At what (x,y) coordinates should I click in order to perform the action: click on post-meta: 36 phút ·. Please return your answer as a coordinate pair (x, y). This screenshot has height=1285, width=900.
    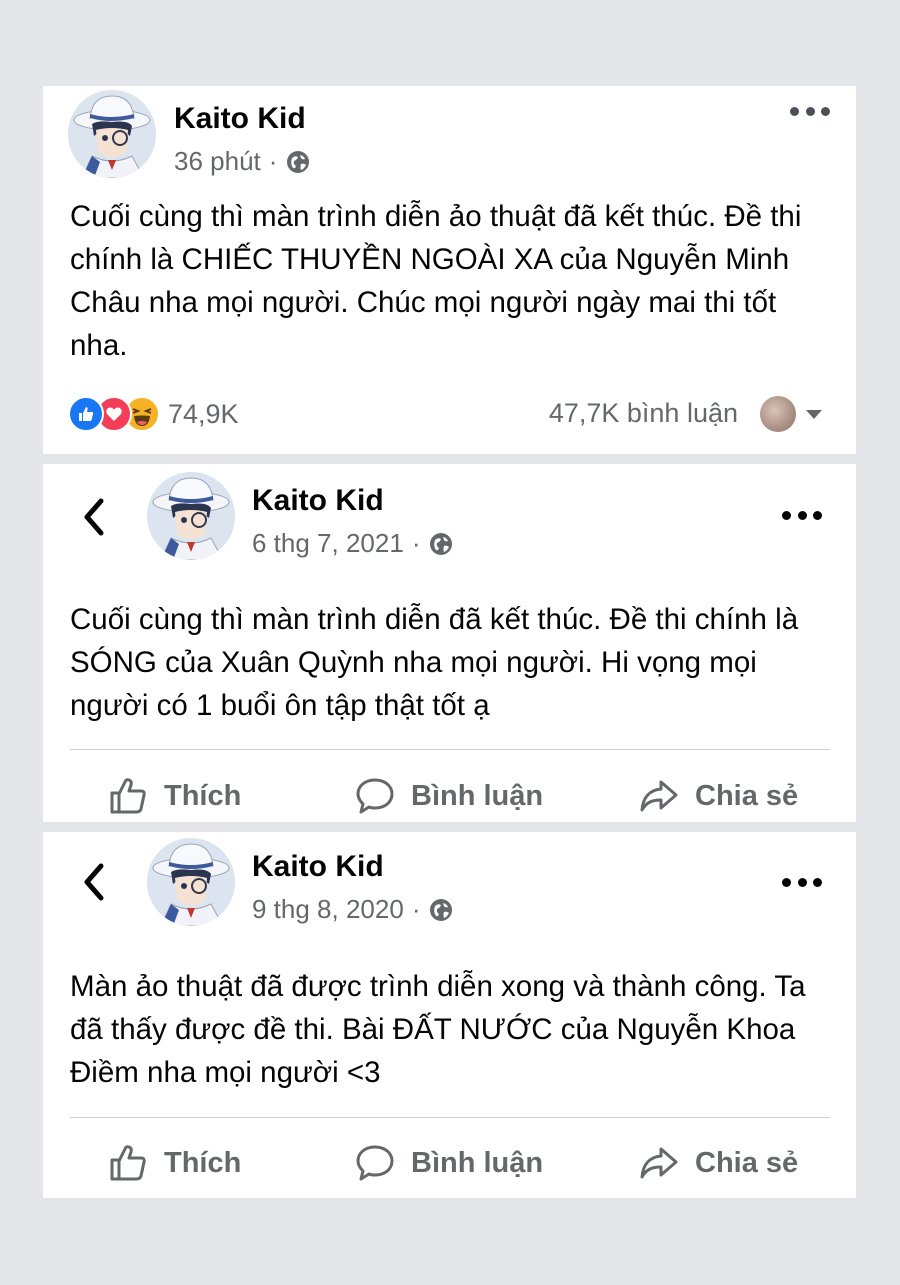
    Looking at the image, I should click on (242, 161).